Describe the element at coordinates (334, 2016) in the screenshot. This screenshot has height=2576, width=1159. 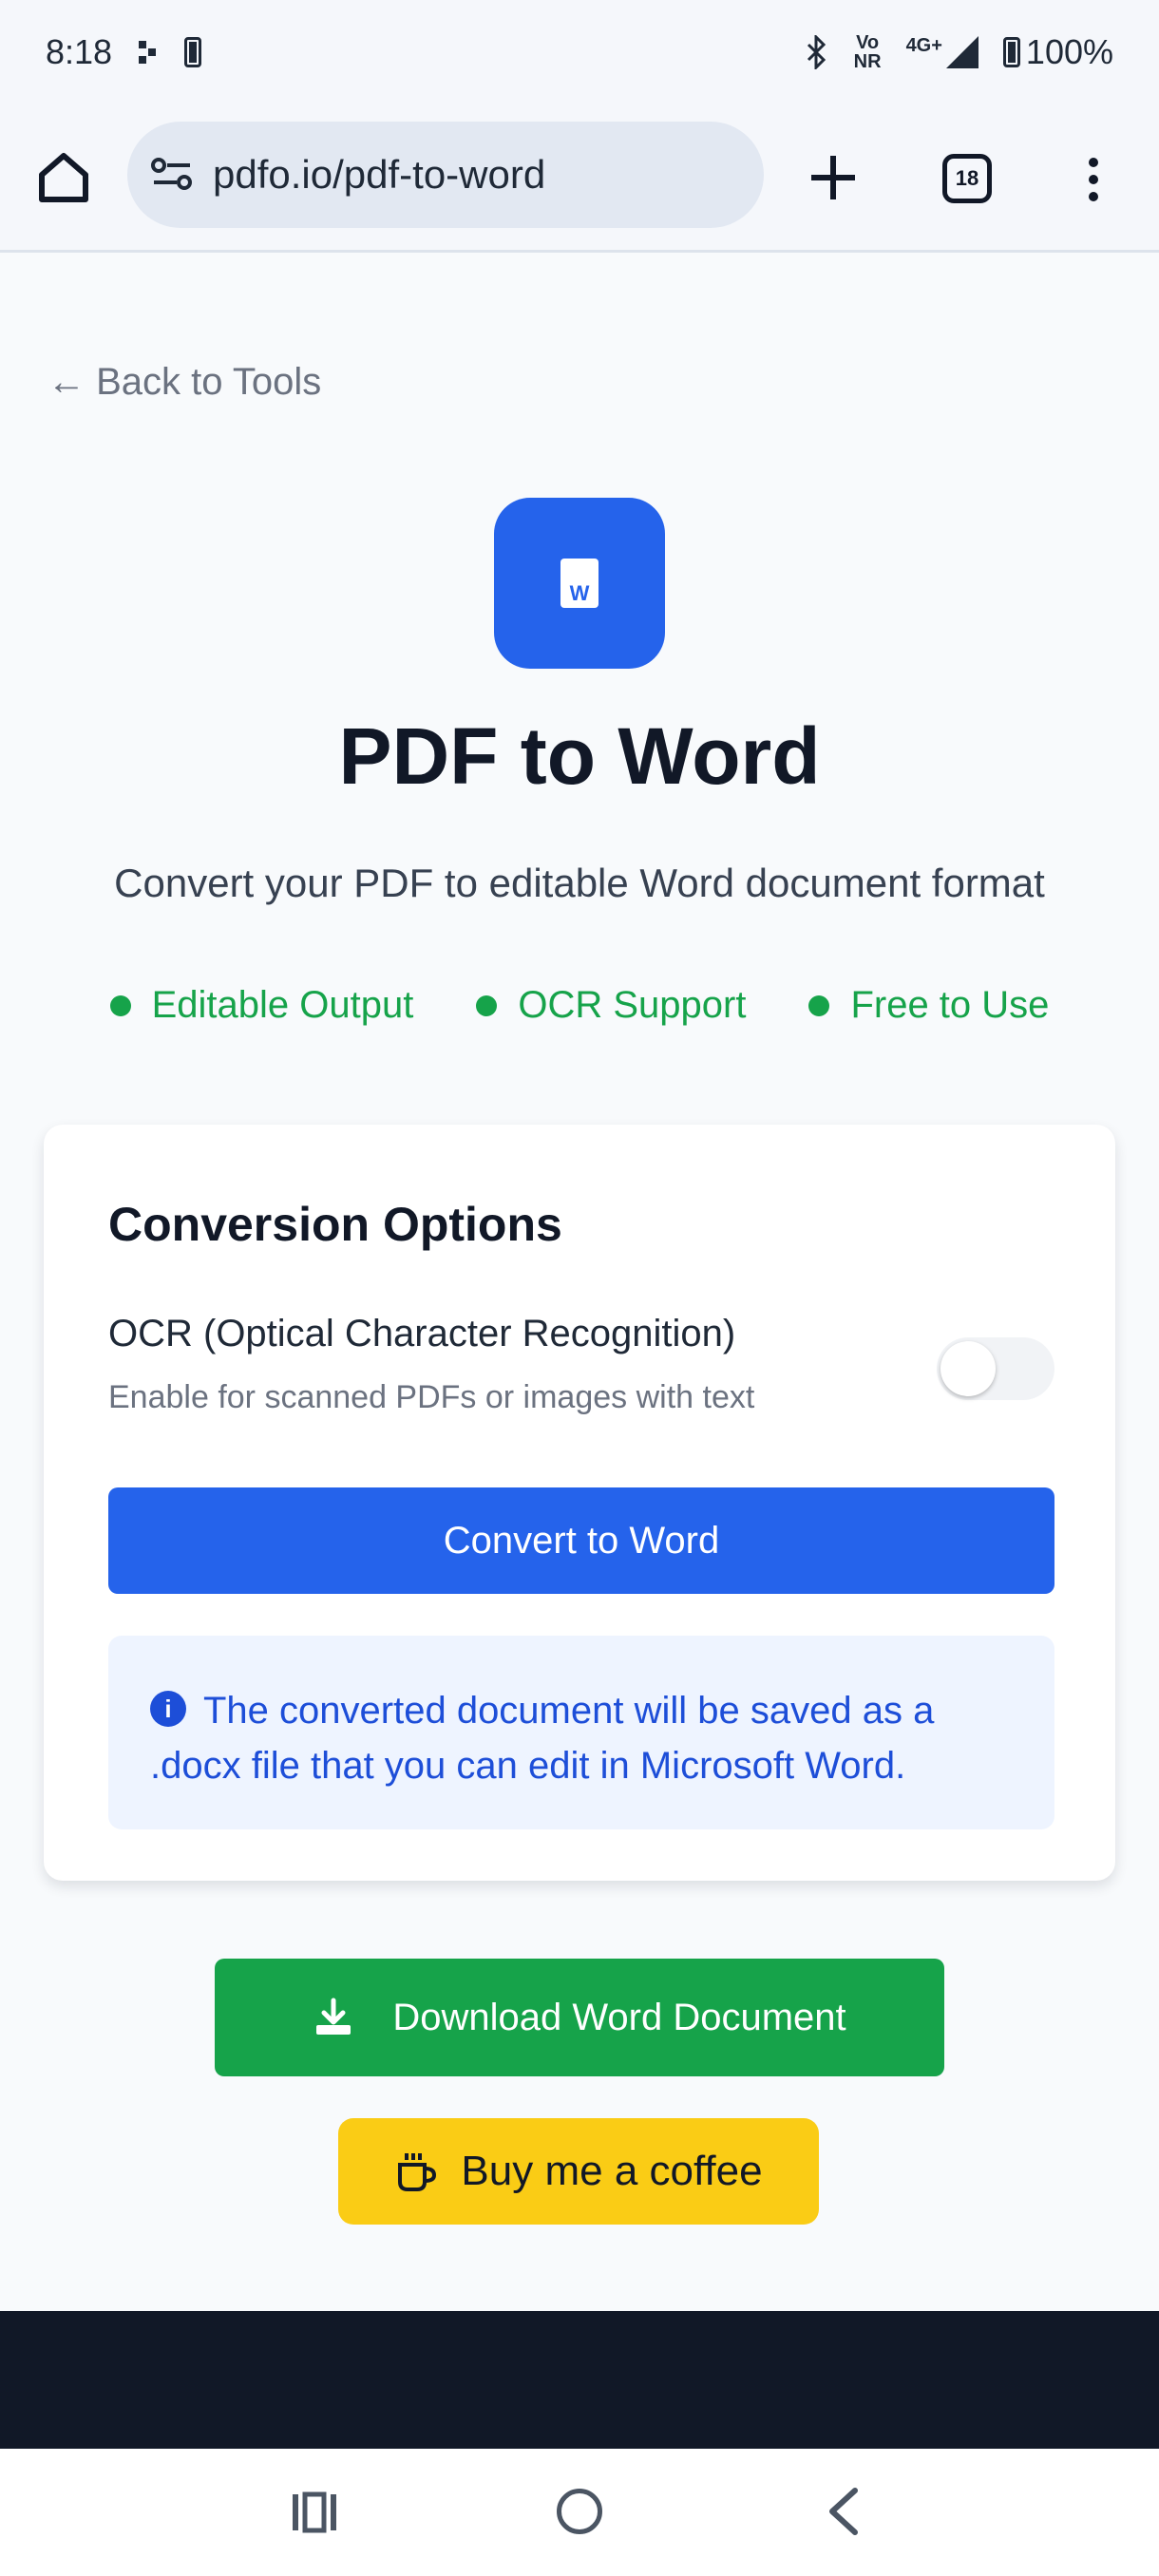
I see `download-icon` at that location.